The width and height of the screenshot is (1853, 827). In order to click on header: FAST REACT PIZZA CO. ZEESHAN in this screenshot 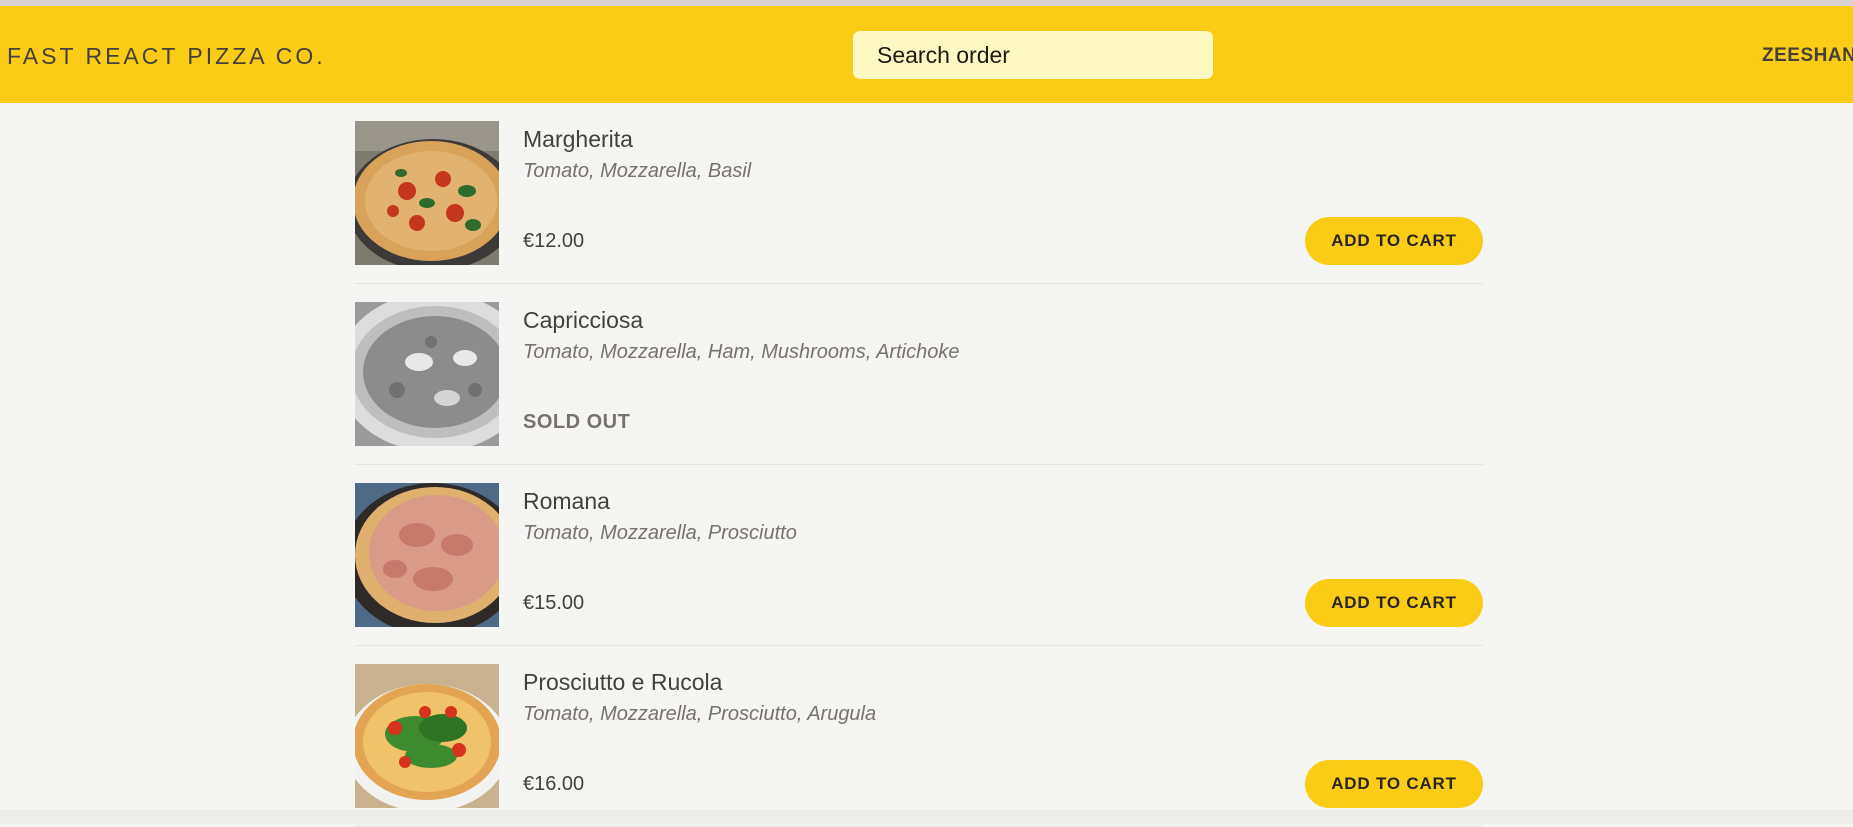, I will do `click(926, 54)`.